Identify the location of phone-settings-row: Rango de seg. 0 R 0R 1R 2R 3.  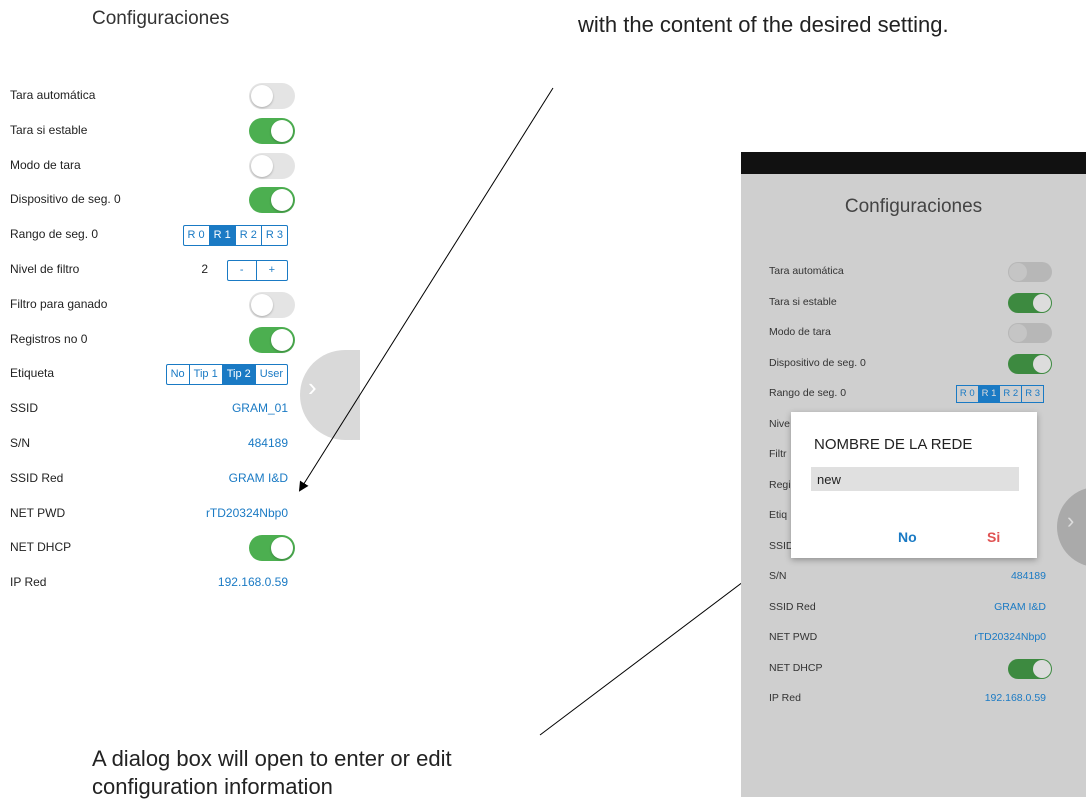
(913, 394).